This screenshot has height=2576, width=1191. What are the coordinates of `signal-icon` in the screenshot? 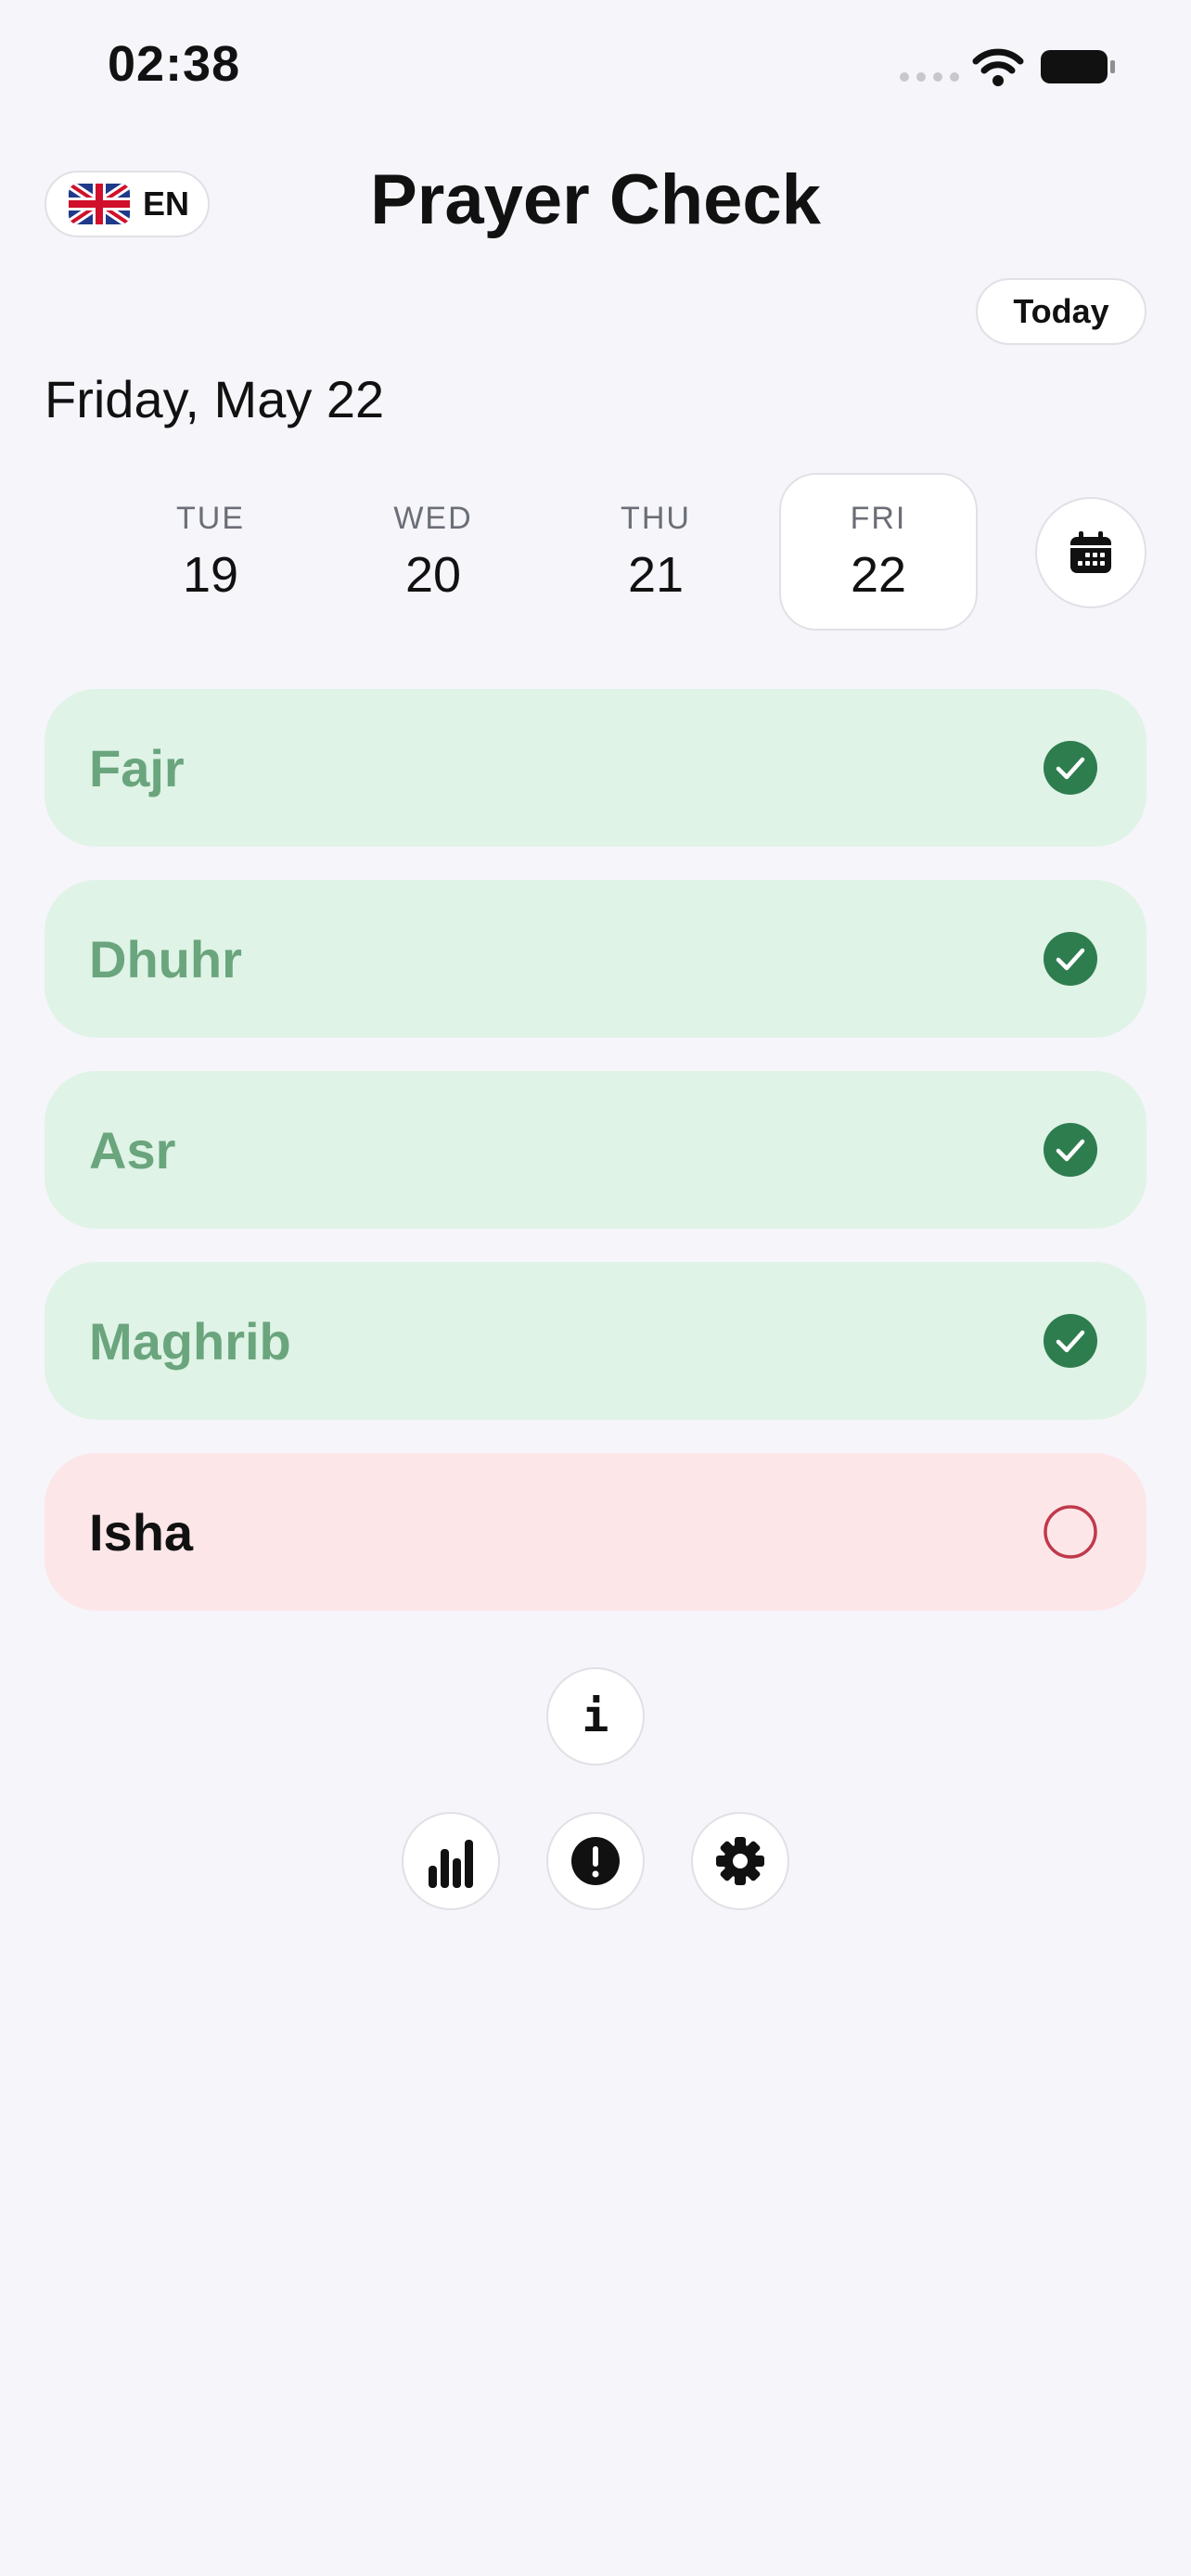 It's located at (929, 77).